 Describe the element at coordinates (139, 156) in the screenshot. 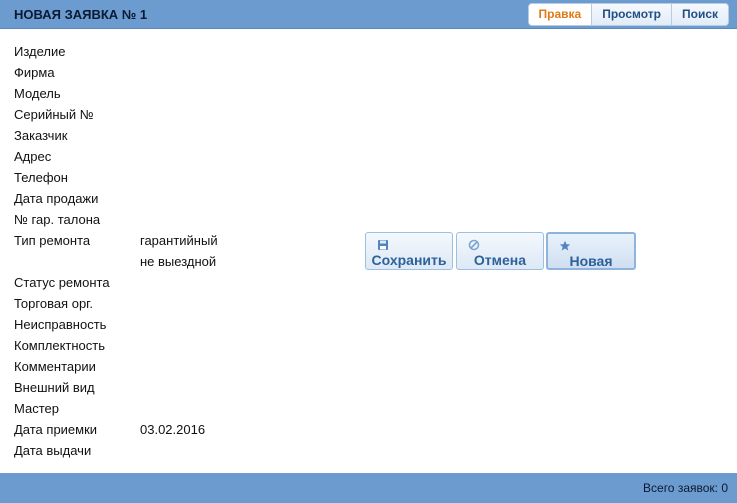

I see `field-address: Адрес` at that location.